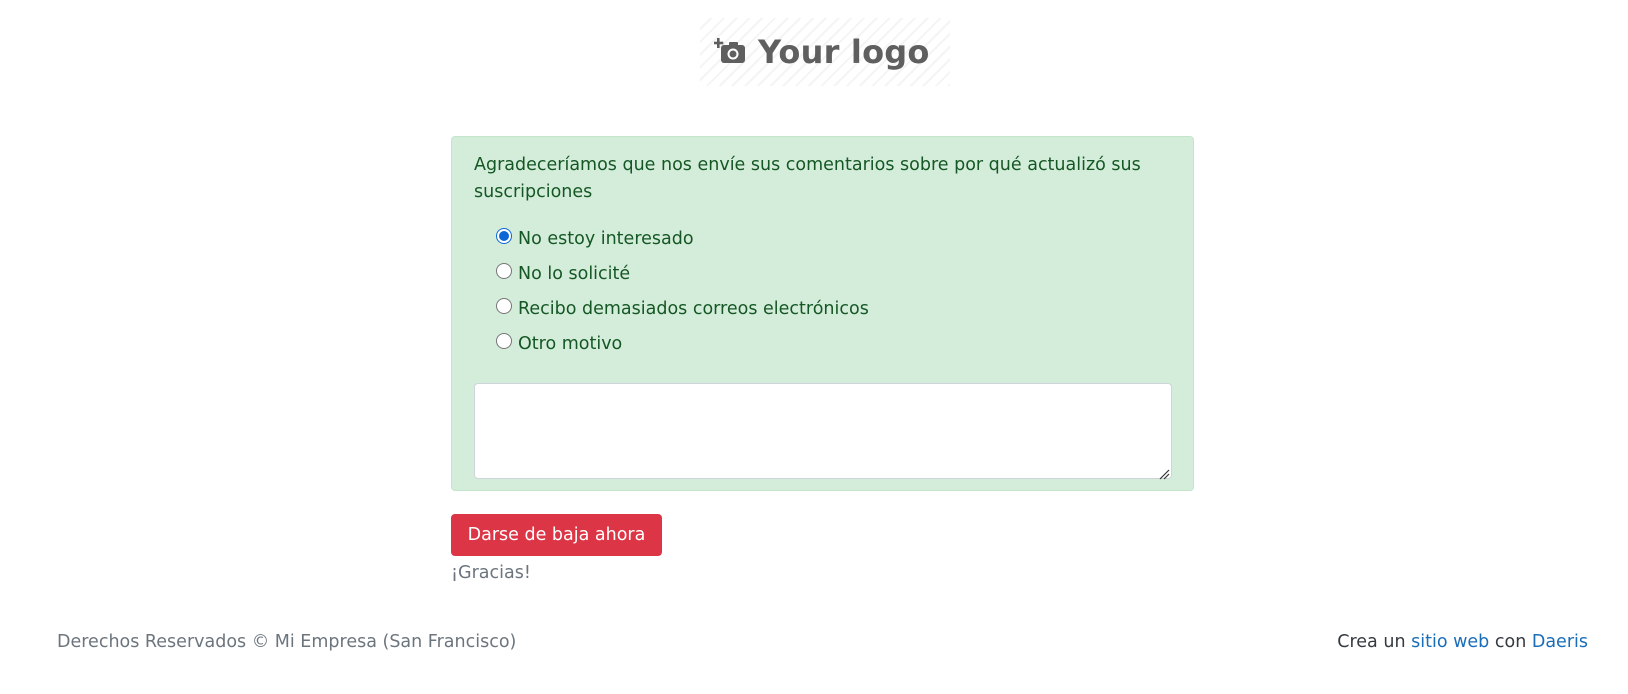 This screenshot has height=694, width=1628. What do you see at coordinates (1371, 642) in the screenshot?
I see `credit-prefix: Crea un` at bounding box center [1371, 642].